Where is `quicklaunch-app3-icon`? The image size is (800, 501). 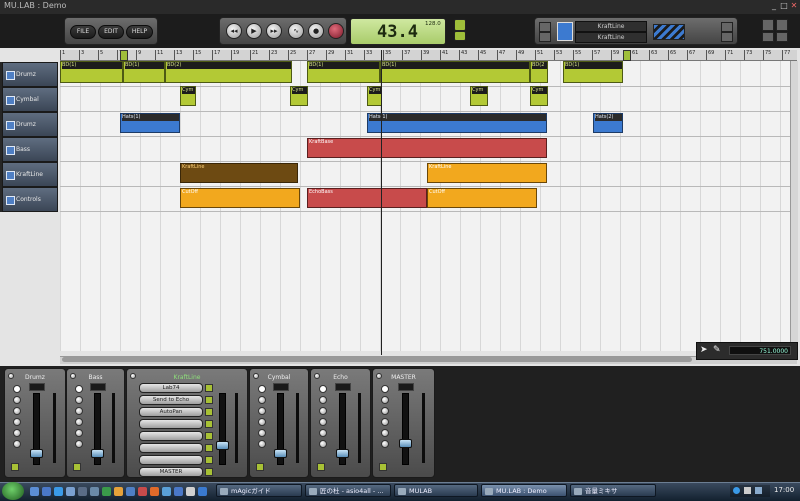
quicklaunch-app3-icon is located at coordinates (106, 491).